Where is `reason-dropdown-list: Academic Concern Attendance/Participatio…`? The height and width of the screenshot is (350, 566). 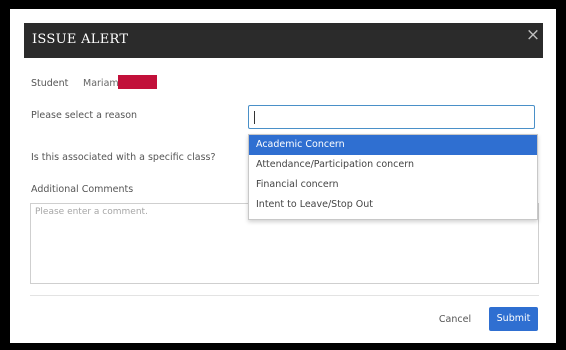
reason-dropdown-list: Academic Concern Attendance/Participatio… is located at coordinates (393, 177).